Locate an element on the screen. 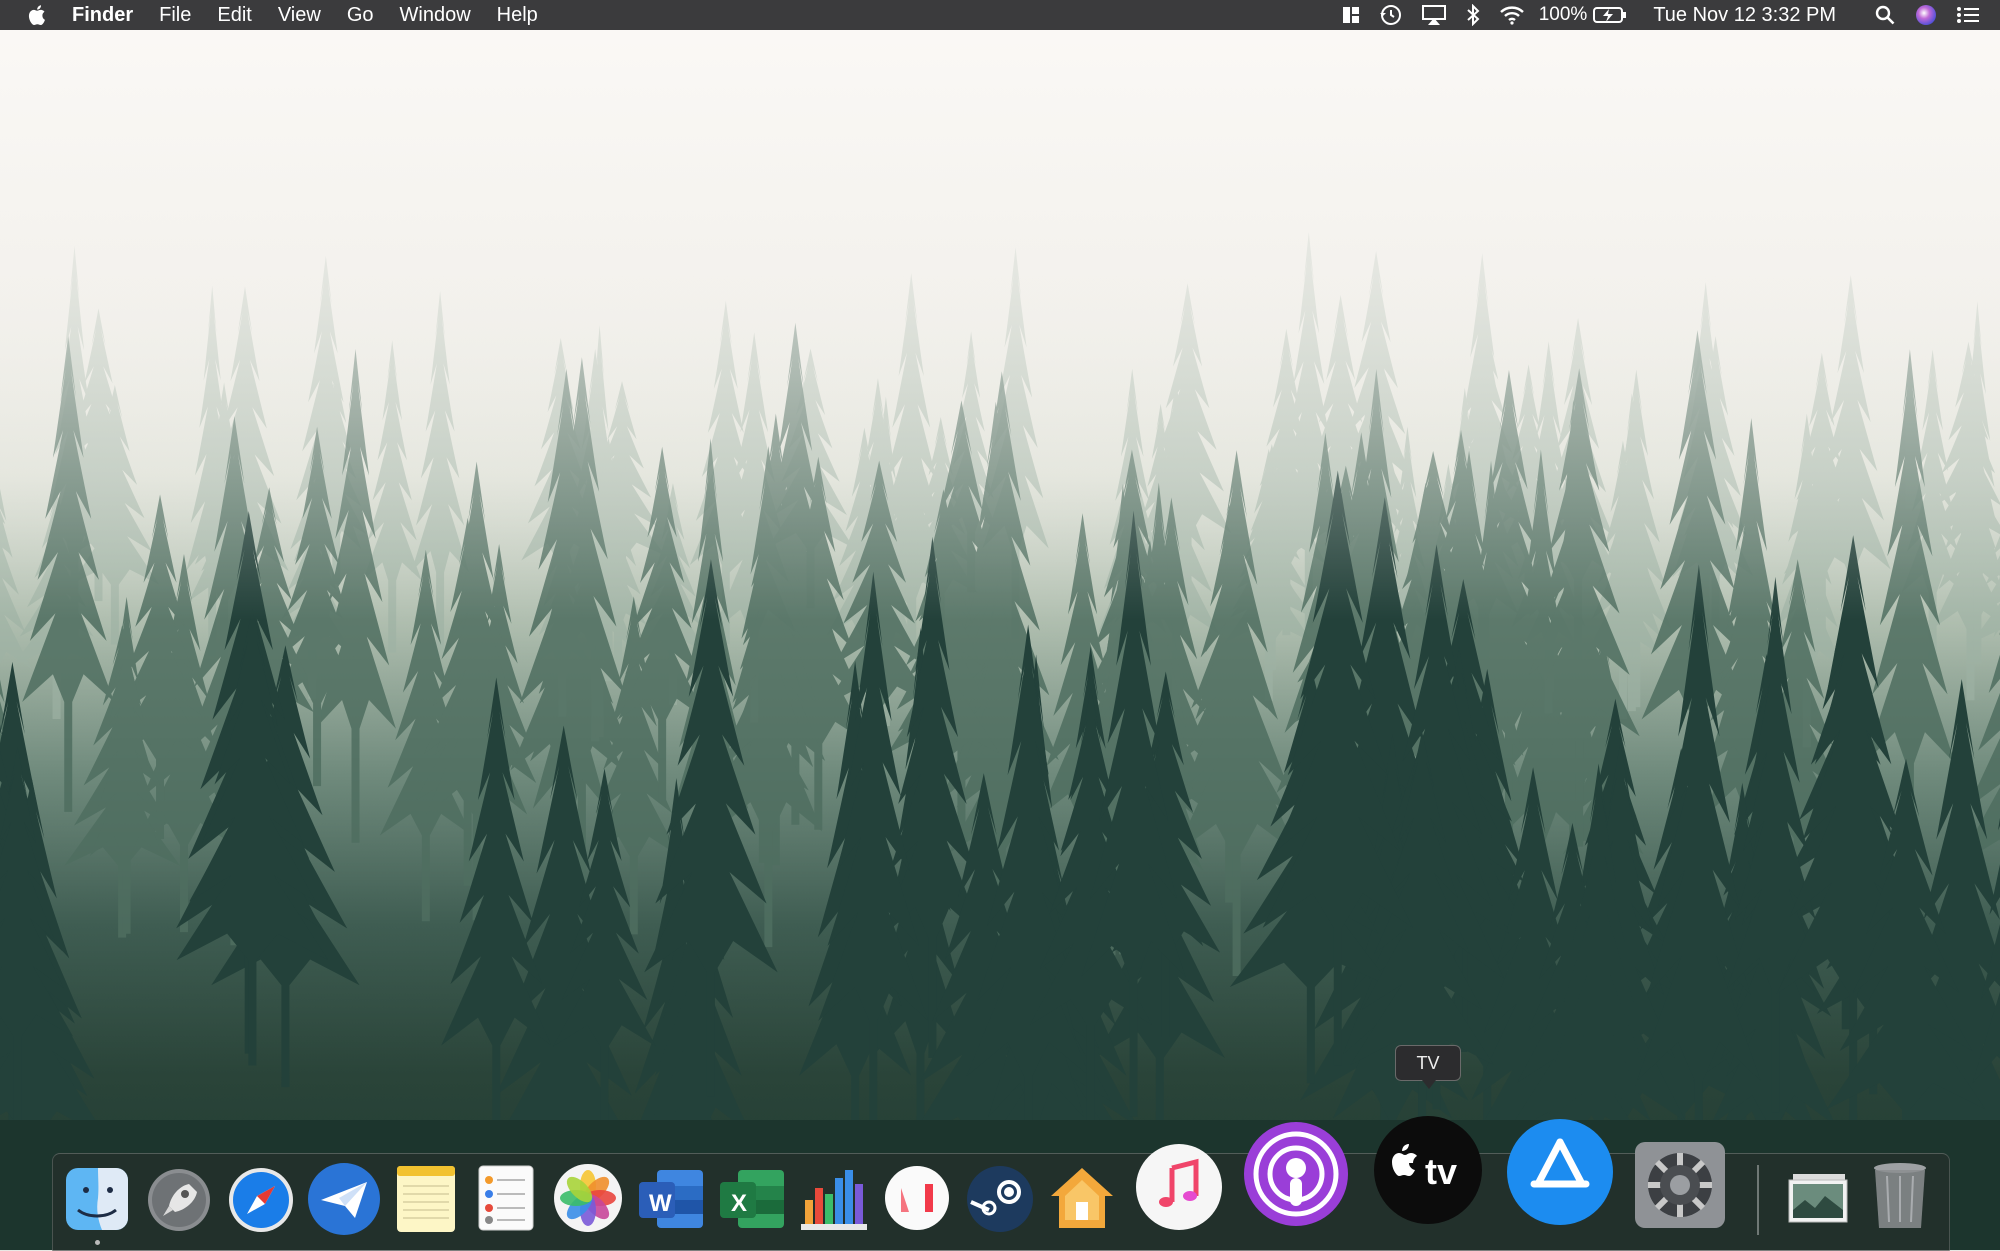 Image resolution: width=2000 pixels, height=1251 pixels. time-machine-icon is located at coordinates (1391, 15).